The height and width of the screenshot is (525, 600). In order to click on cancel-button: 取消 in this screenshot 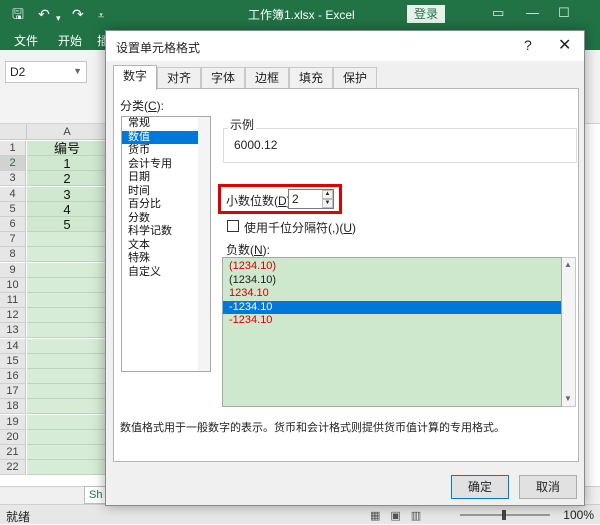, I will do `click(548, 487)`.